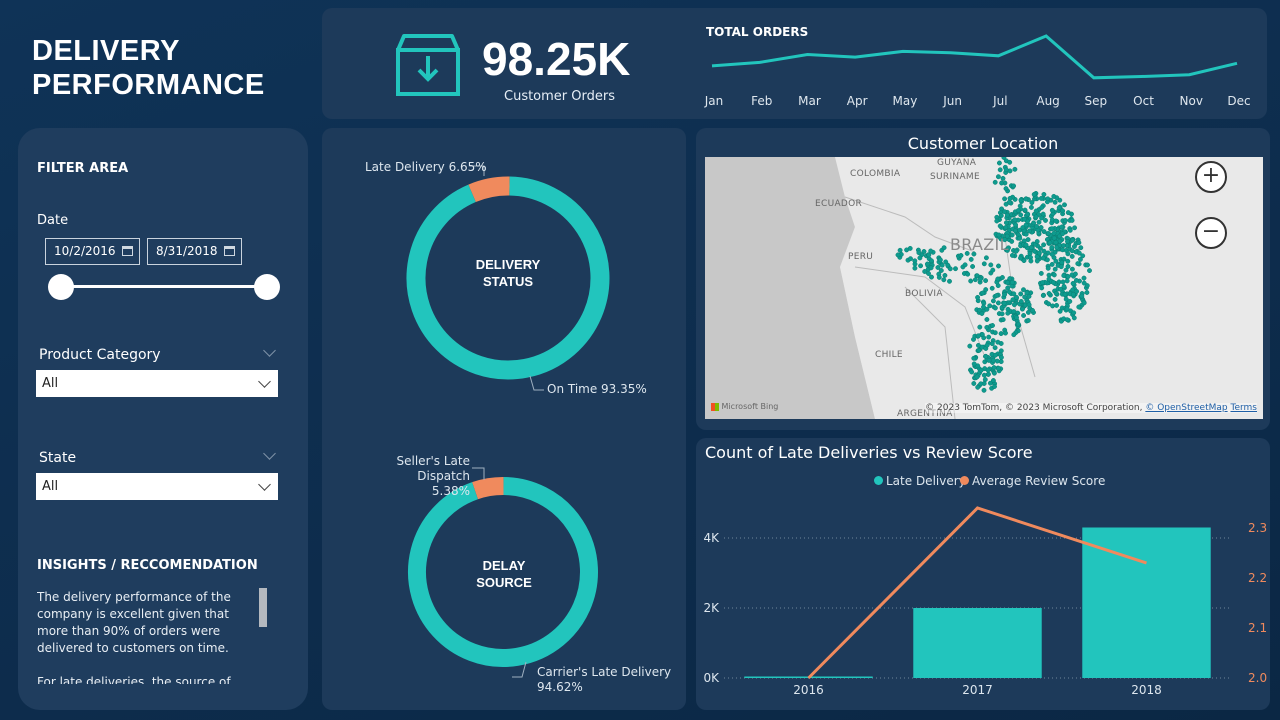 The width and height of the screenshot is (1280, 720). I want to click on month-label: Nov, so click(1191, 101).